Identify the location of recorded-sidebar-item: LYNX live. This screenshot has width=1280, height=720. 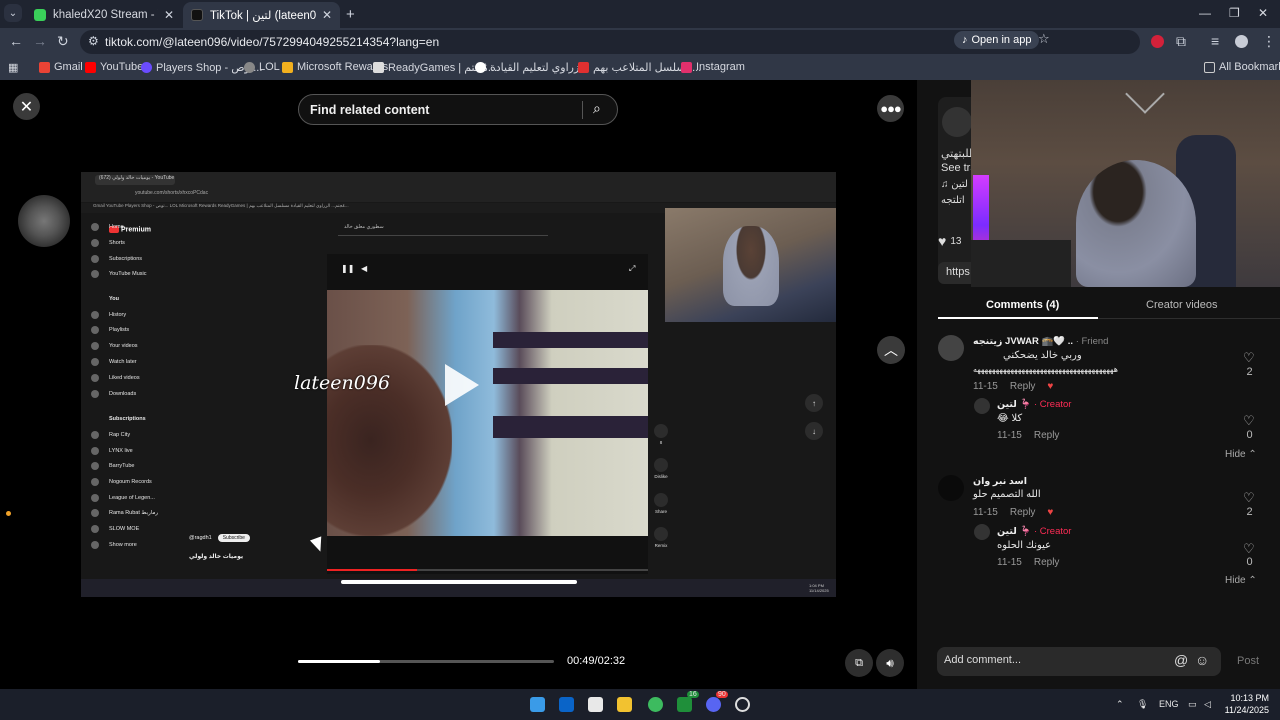
(112, 451).